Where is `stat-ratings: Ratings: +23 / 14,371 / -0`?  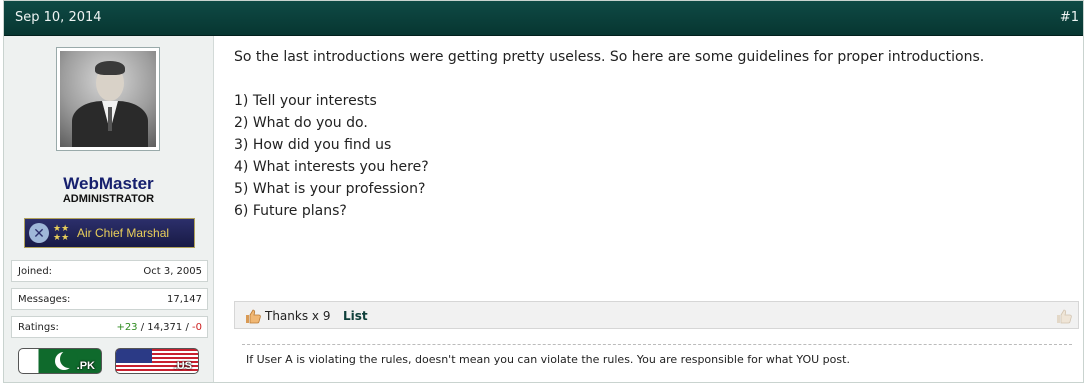
stat-ratings: Ratings: +23 / 14,371 / -0 is located at coordinates (109, 327).